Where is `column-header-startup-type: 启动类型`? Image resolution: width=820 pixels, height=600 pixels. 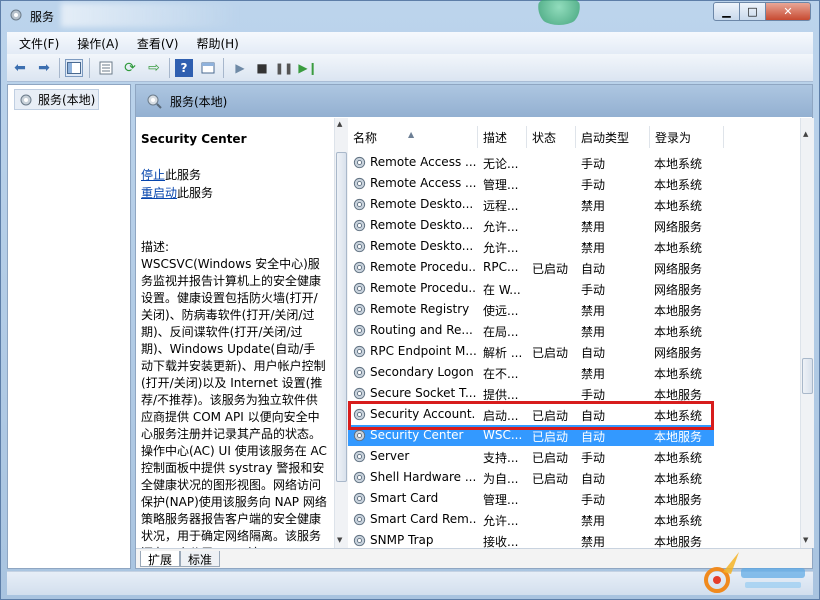 column-header-startup-type: 启动类型 is located at coordinates (613, 137).